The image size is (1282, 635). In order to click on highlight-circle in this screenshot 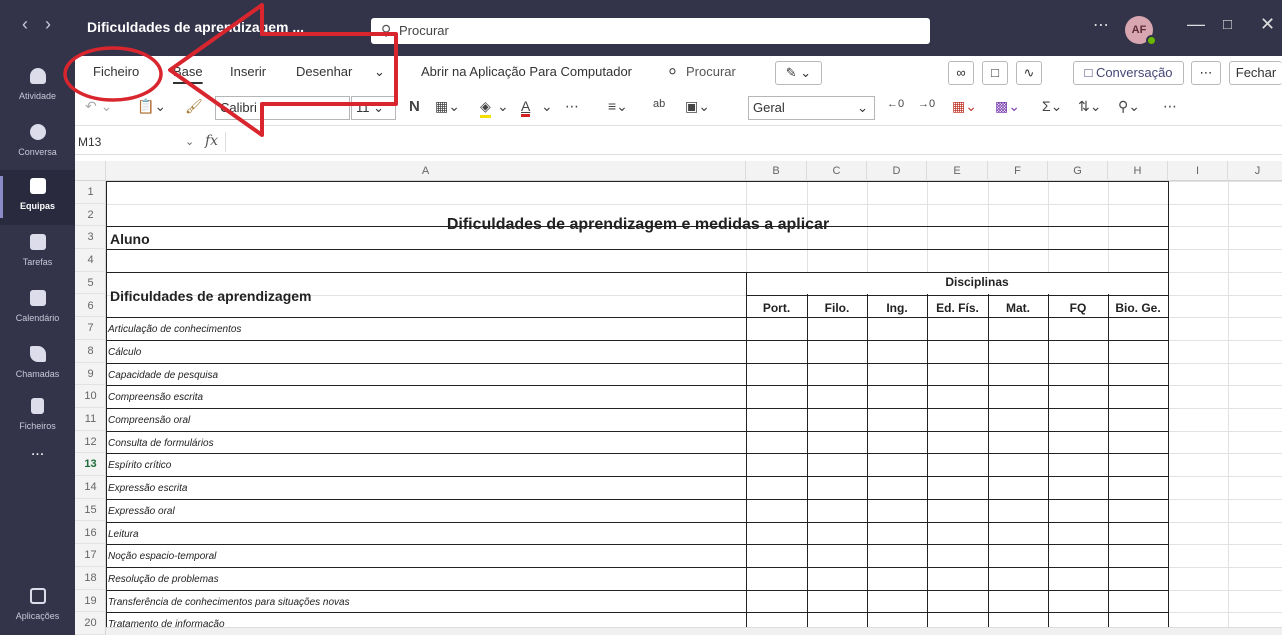, I will do `click(113, 74)`.